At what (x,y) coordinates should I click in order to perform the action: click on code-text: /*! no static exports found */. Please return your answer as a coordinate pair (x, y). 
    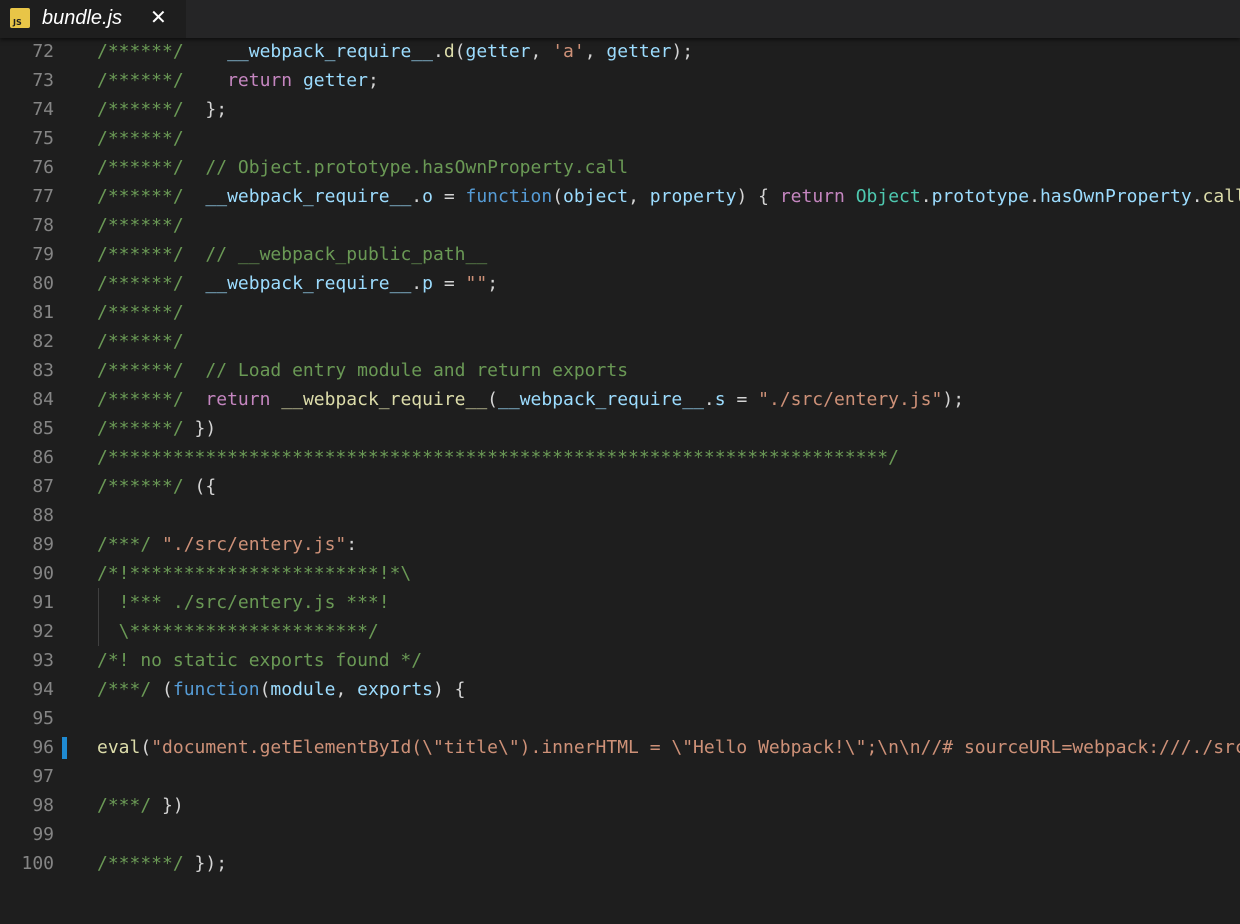
    Looking at the image, I should click on (259, 660).